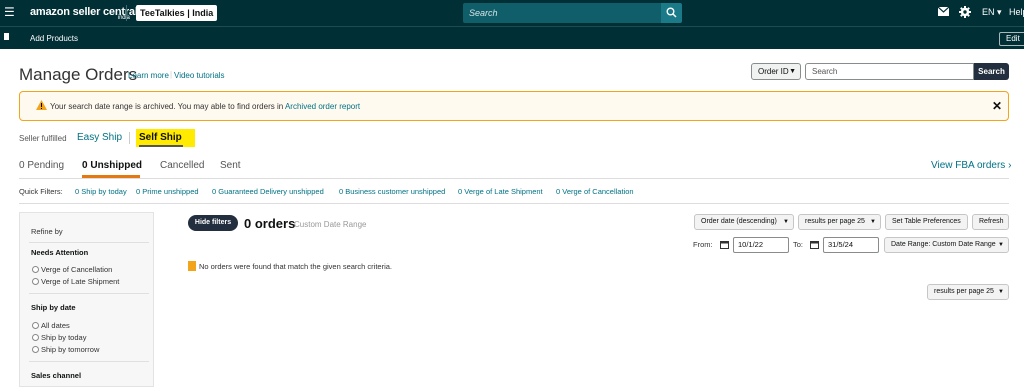 This screenshot has width=1024, height=387. Describe the element at coordinates (192, 266) in the screenshot. I see `info-marker` at that location.